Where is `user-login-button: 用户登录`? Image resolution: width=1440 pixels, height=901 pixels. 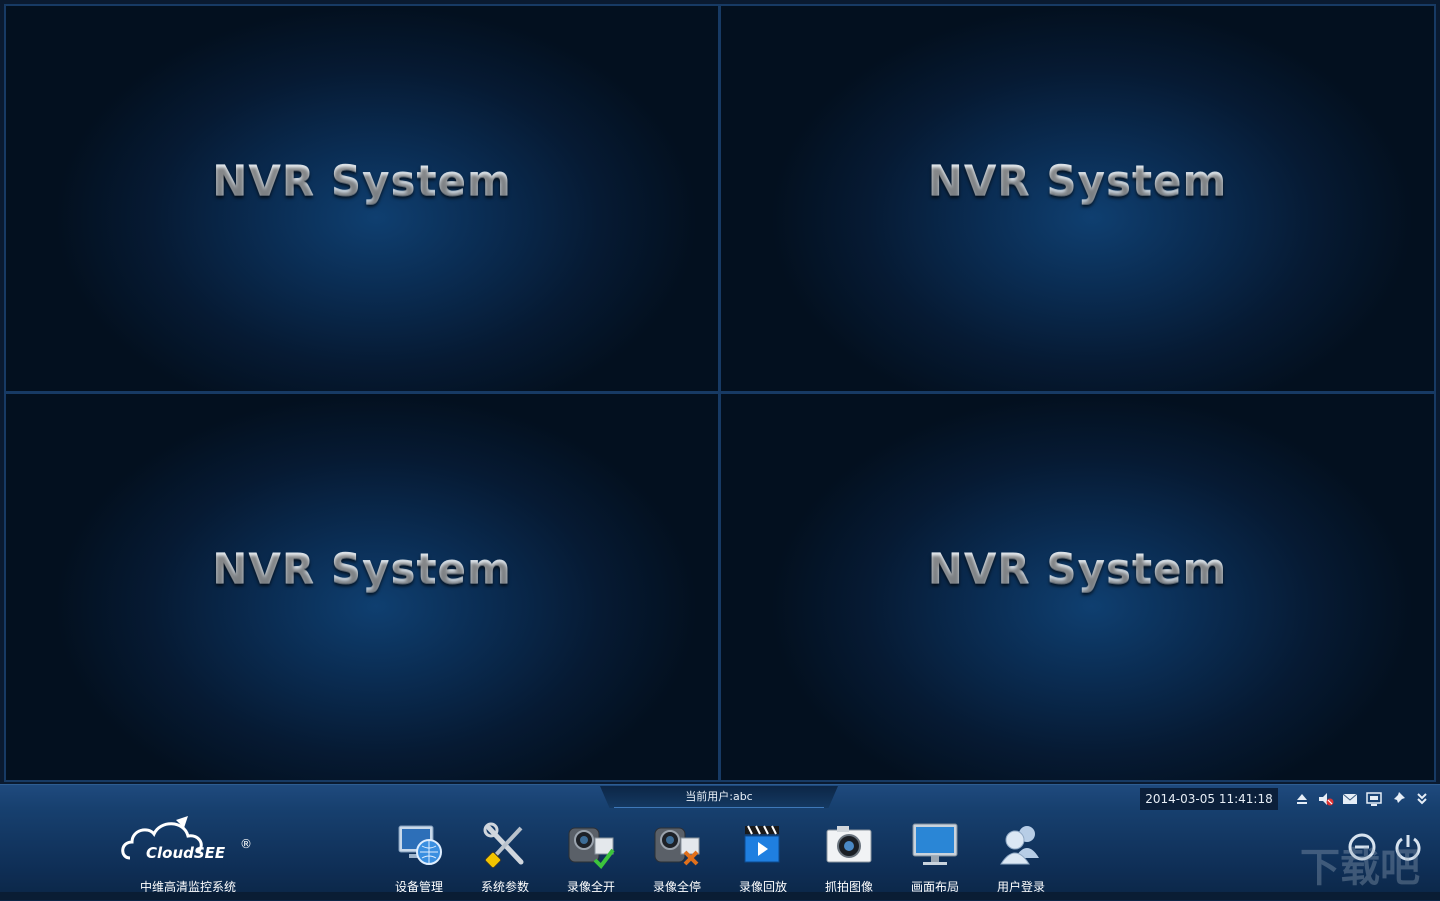
user-login-button: 用户登录 is located at coordinates (1021, 858).